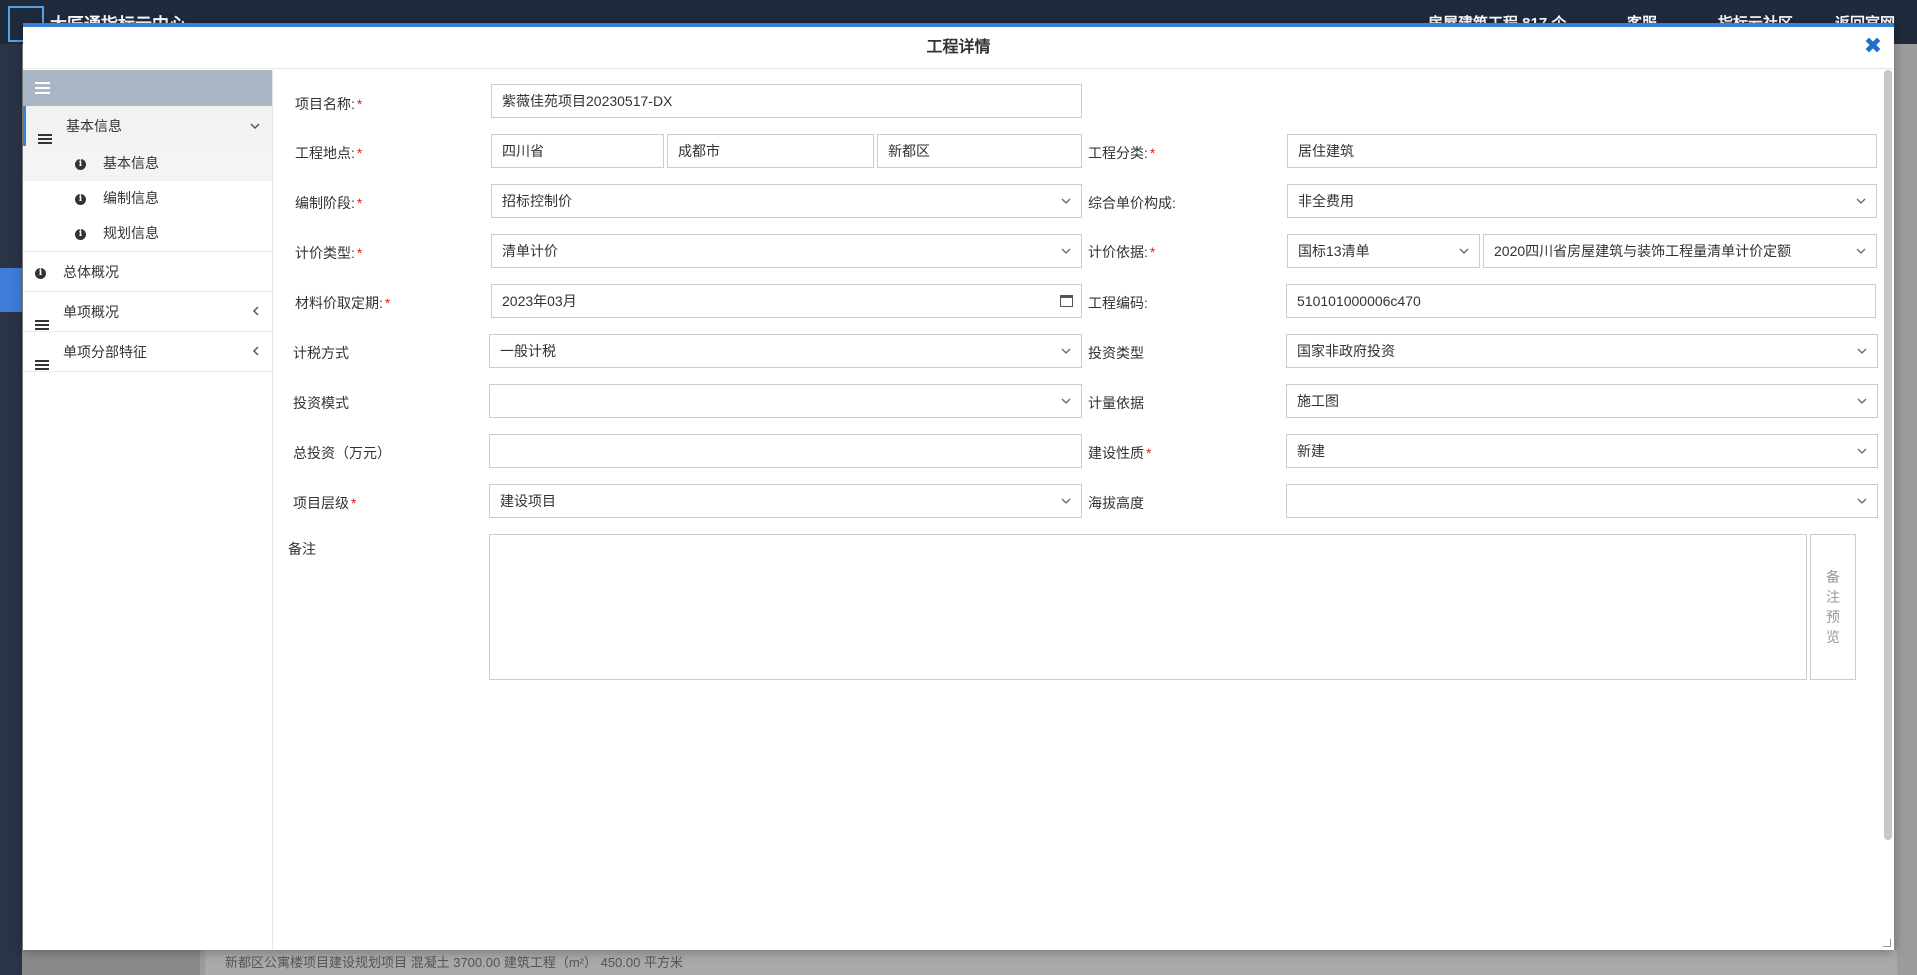 Image resolution: width=1917 pixels, height=975 pixels. I want to click on pricing-type-select: 清单计价, so click(786, 251).